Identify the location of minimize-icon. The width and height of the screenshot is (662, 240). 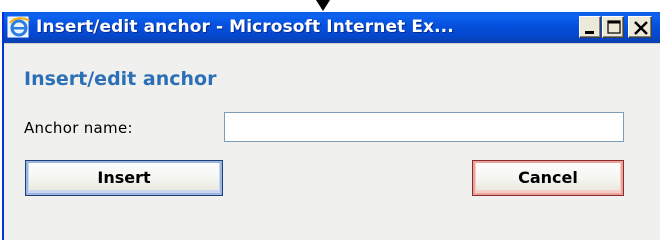
(589, 32).